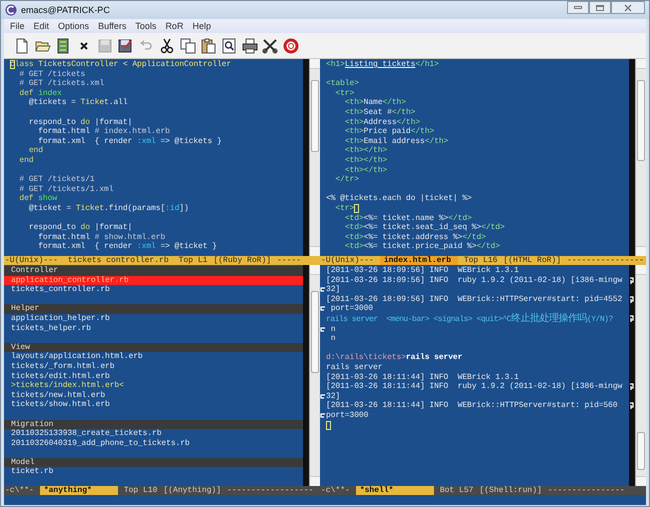 The width and height of the screenshot is (650, 507). I want to click on buffer-name: *shell*, so click(395, 490).